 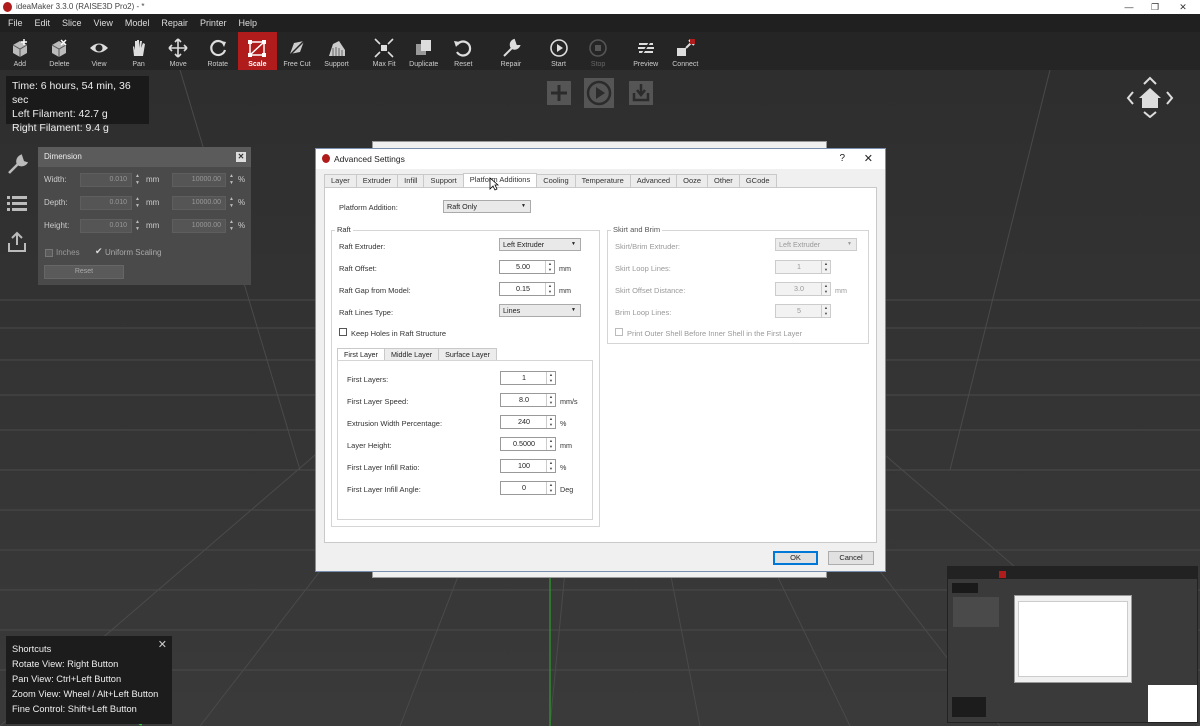 I want to click on infill-ratio-input: 100, so click(x=528, y=466).